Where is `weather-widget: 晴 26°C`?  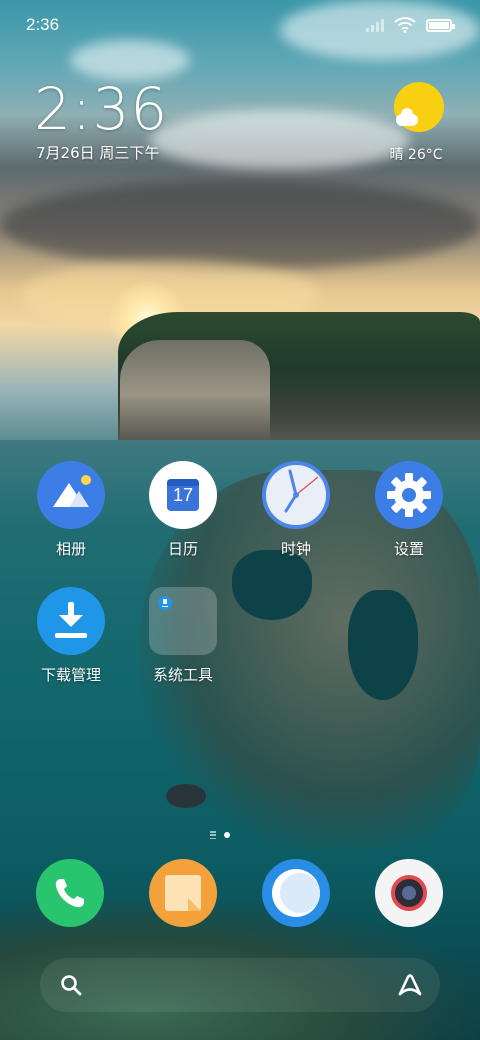
weather-widget: 晴 26°C is located at coordinates (416, 123).